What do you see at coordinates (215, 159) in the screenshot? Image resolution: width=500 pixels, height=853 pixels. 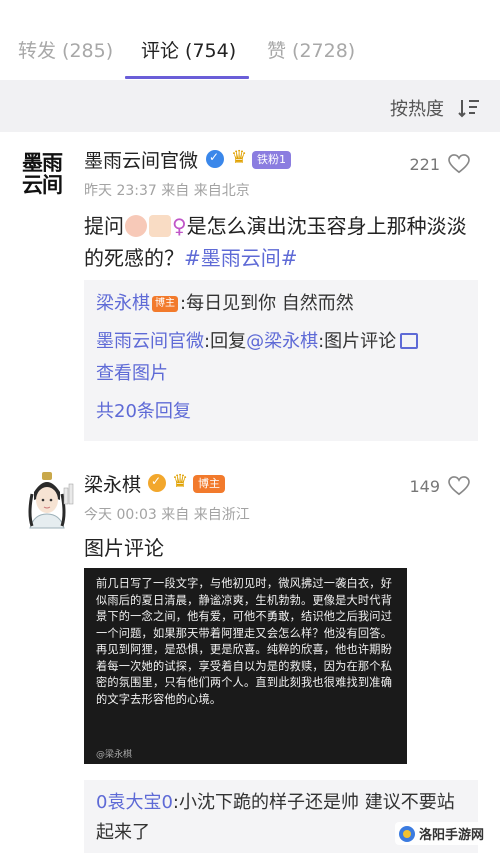 I see `verified-blue-icon` at bounding box center [215, 159].